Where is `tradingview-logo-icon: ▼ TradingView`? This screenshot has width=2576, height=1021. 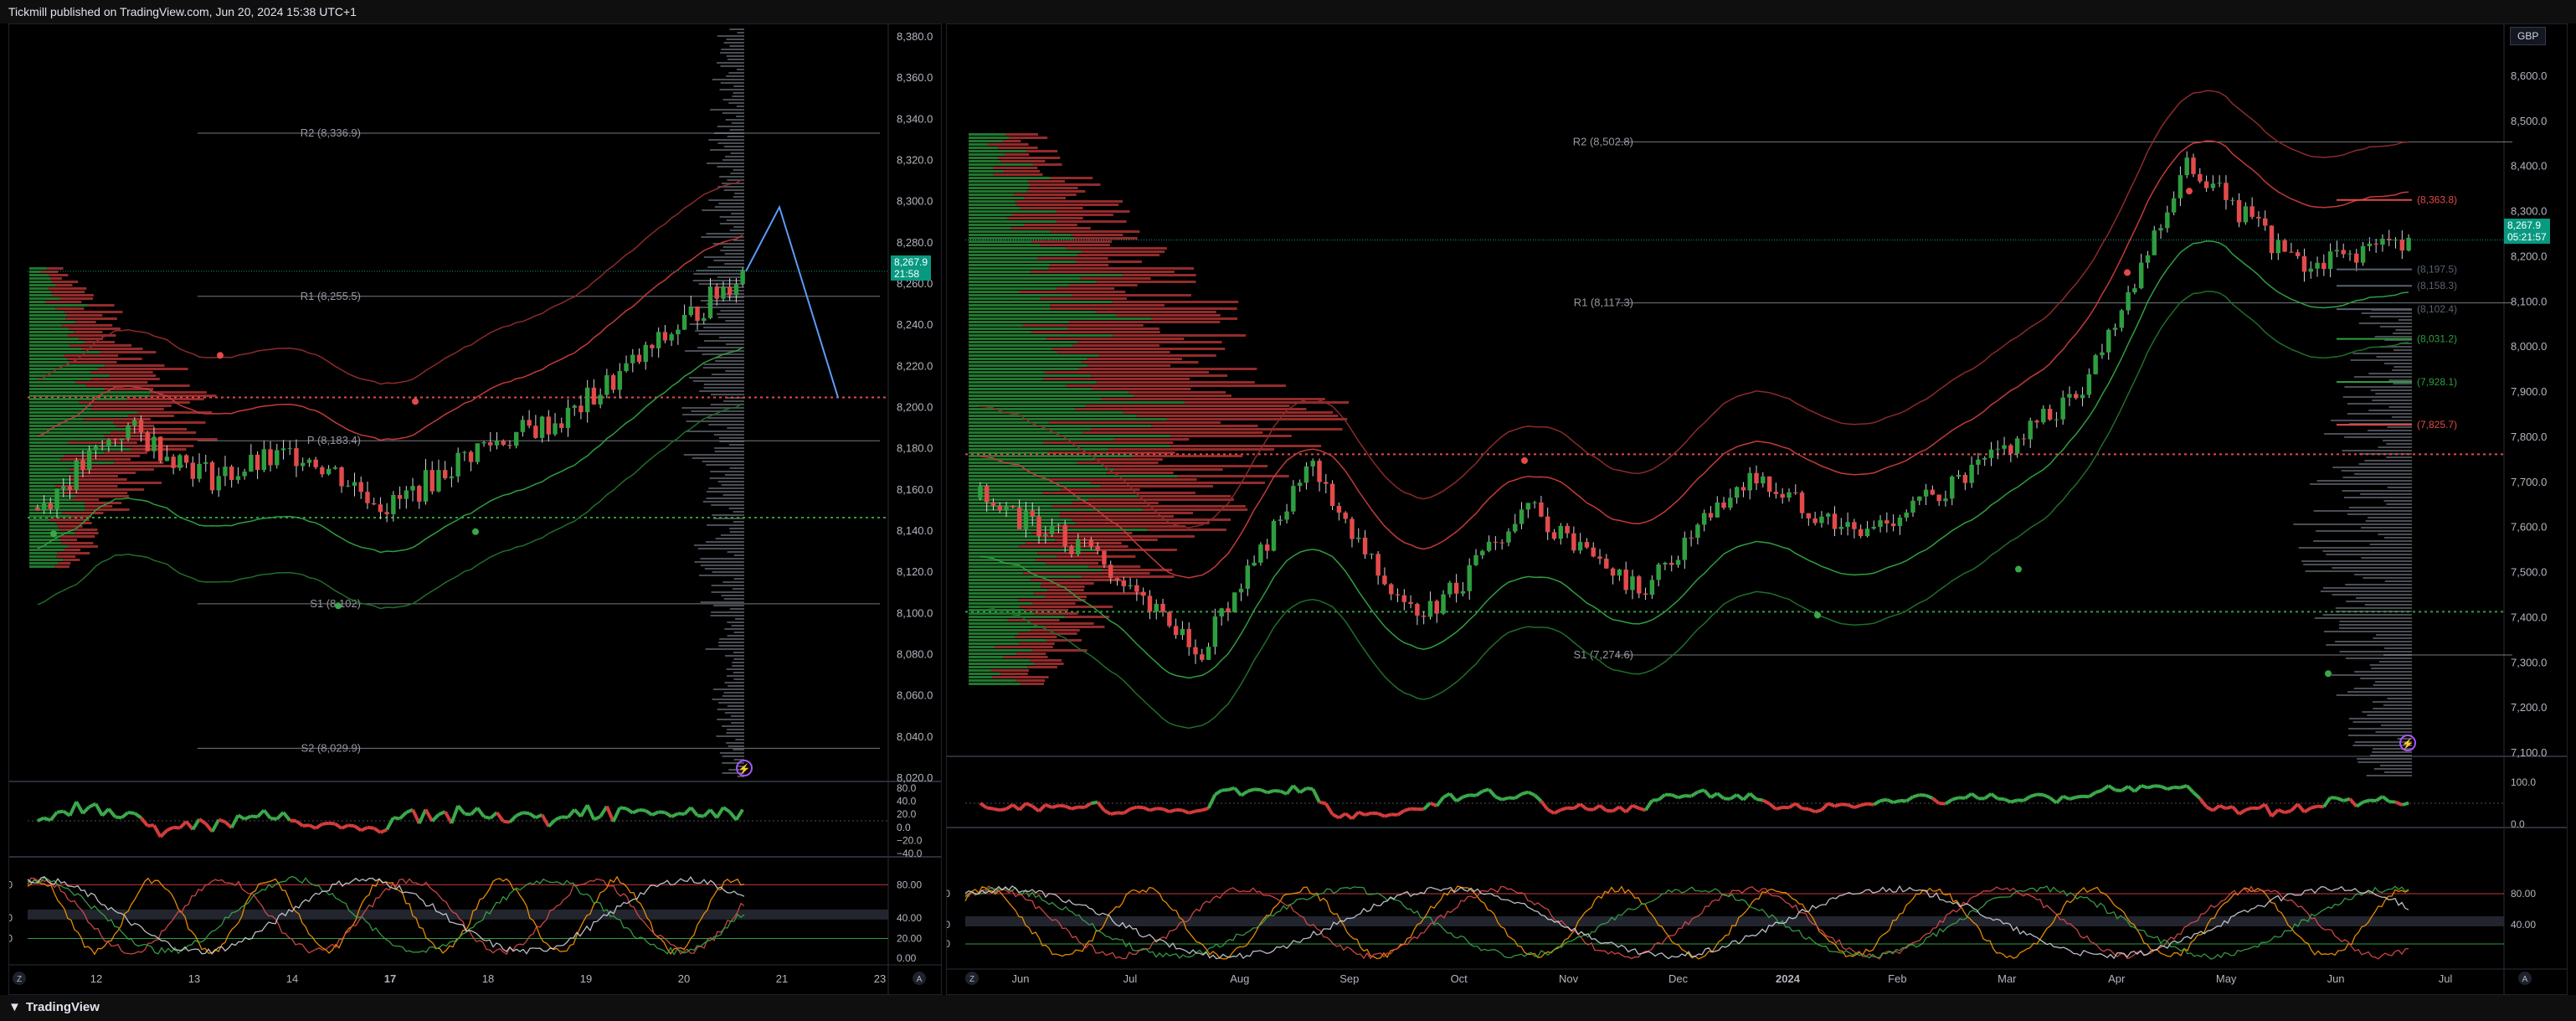 tradingview-logo-icon: ▼ TradingView is located at coordinates (54, 1007).